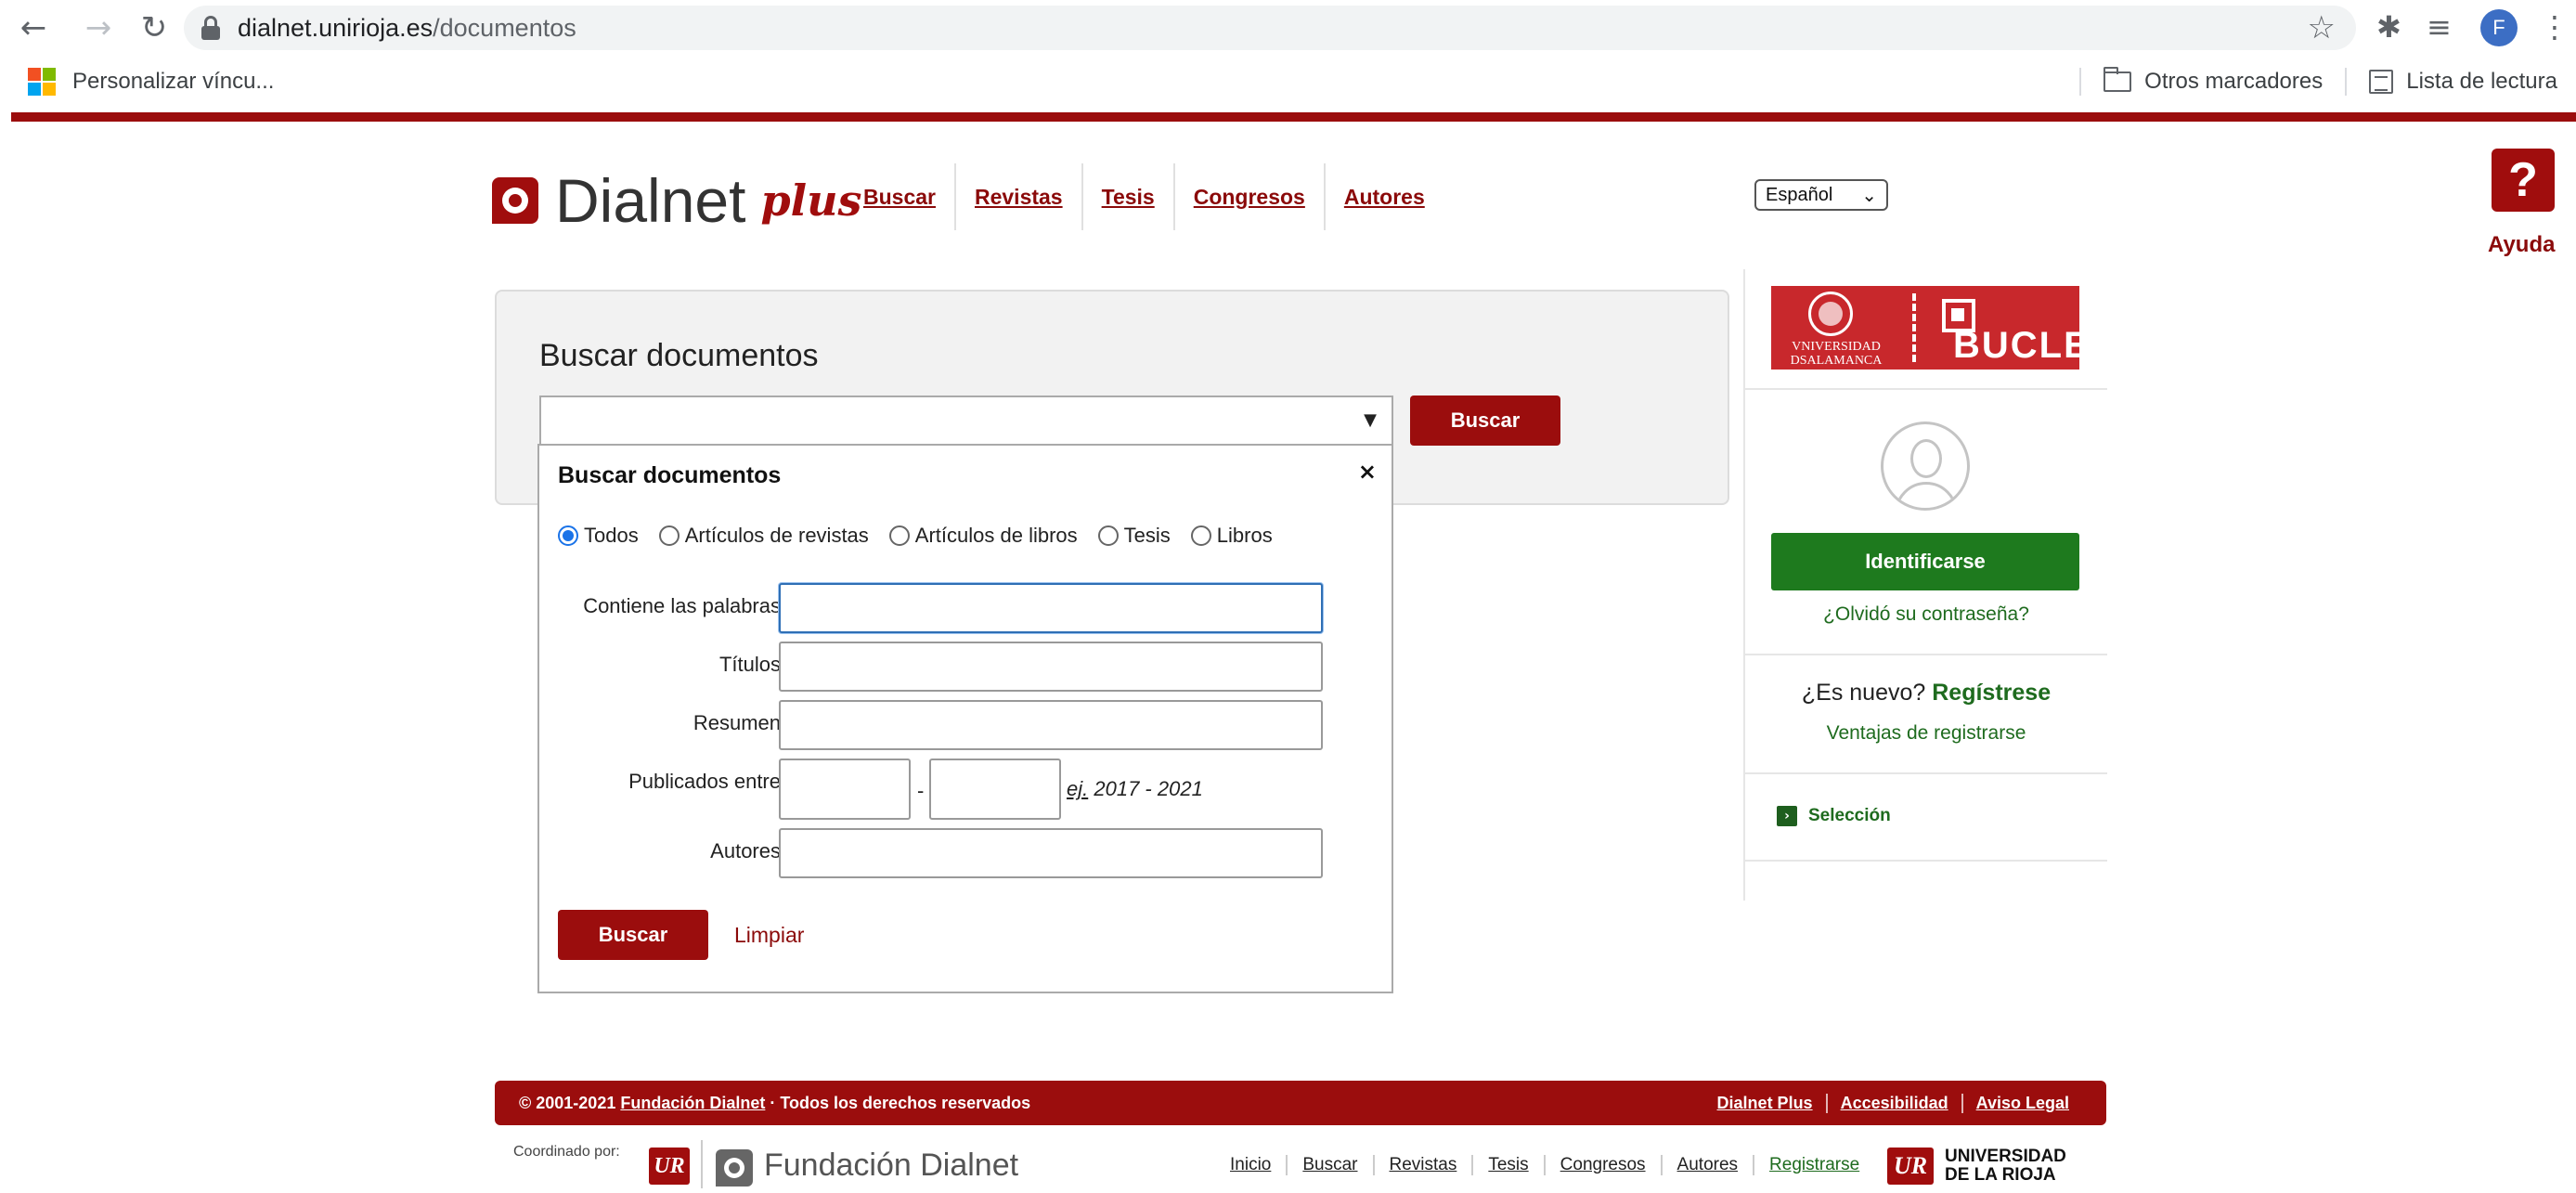  I want to click on radio-todos: Todos, so click(598, 536).